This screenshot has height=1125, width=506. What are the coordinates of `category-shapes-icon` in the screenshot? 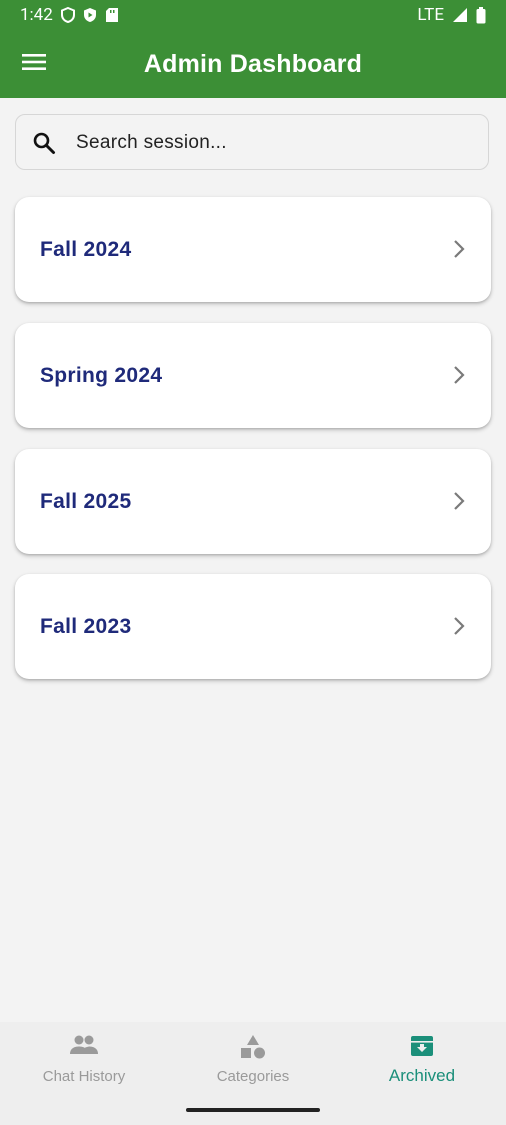 It's located at (253, 1048).